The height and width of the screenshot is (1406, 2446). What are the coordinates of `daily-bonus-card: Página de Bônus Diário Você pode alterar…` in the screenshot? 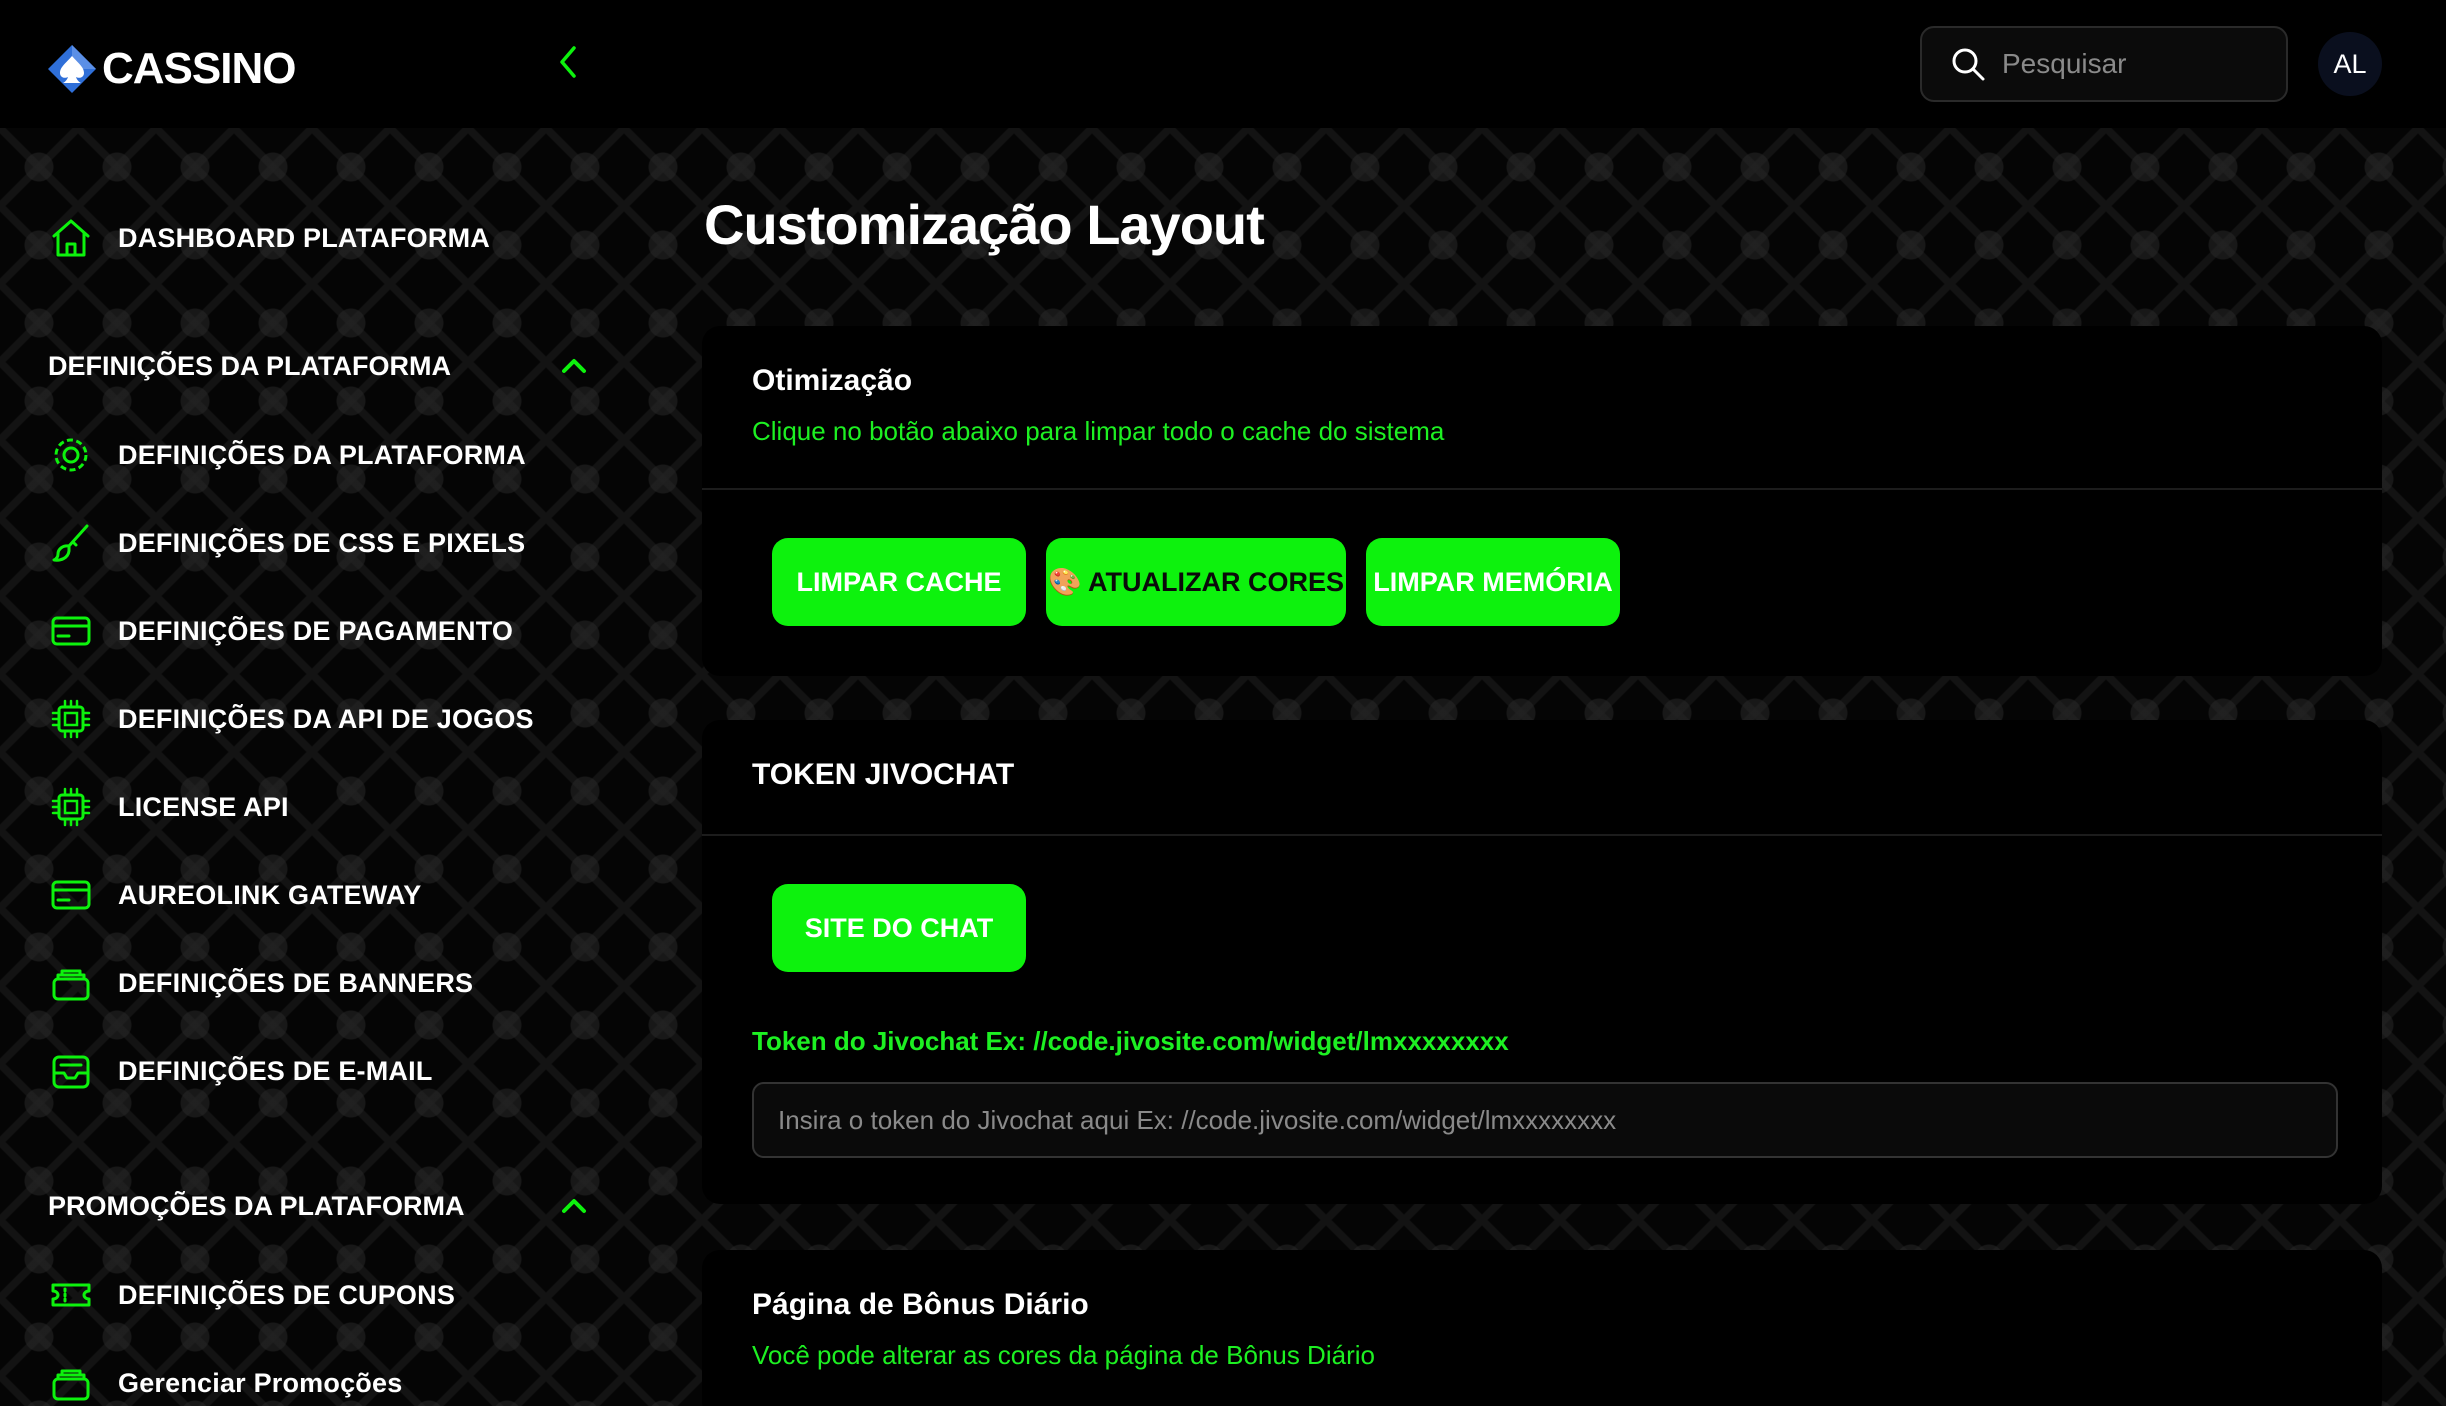 It's located at (1542, 1328).